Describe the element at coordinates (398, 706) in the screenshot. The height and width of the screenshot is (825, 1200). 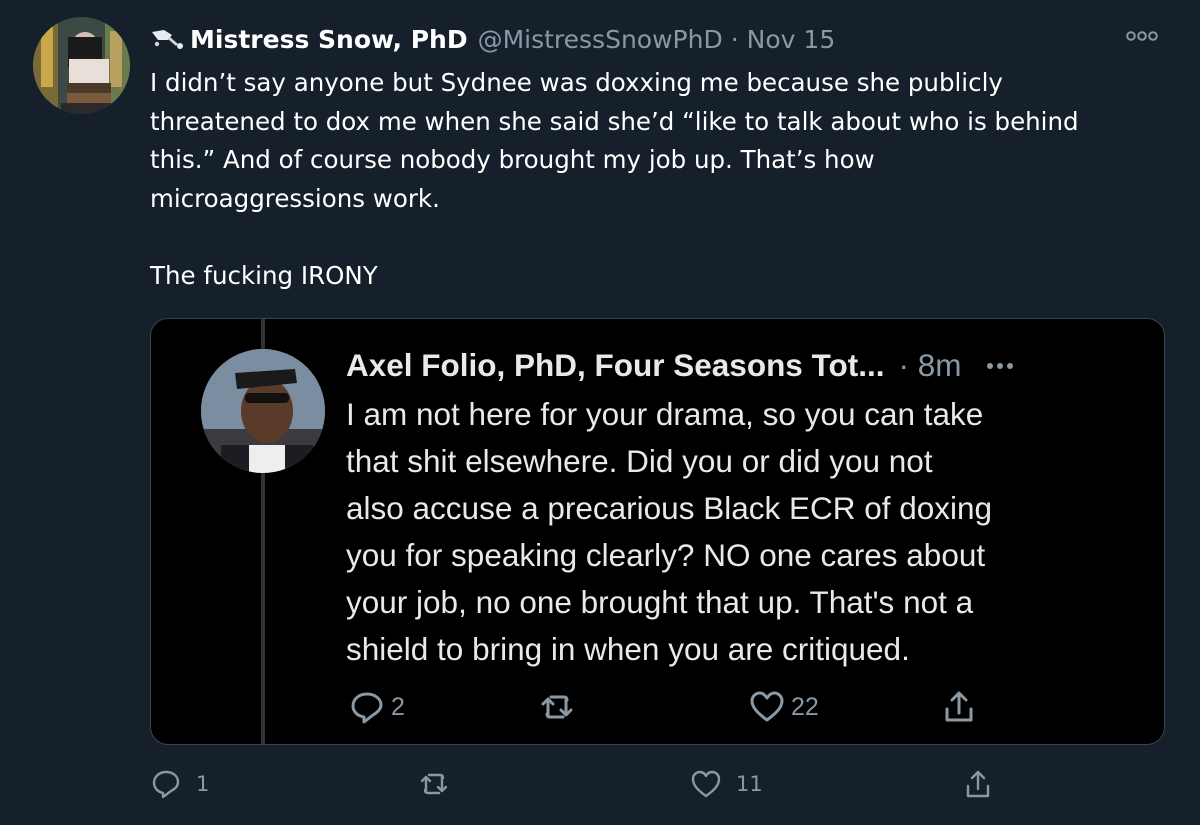
I see `quoted-reply-count: 2` at that location.